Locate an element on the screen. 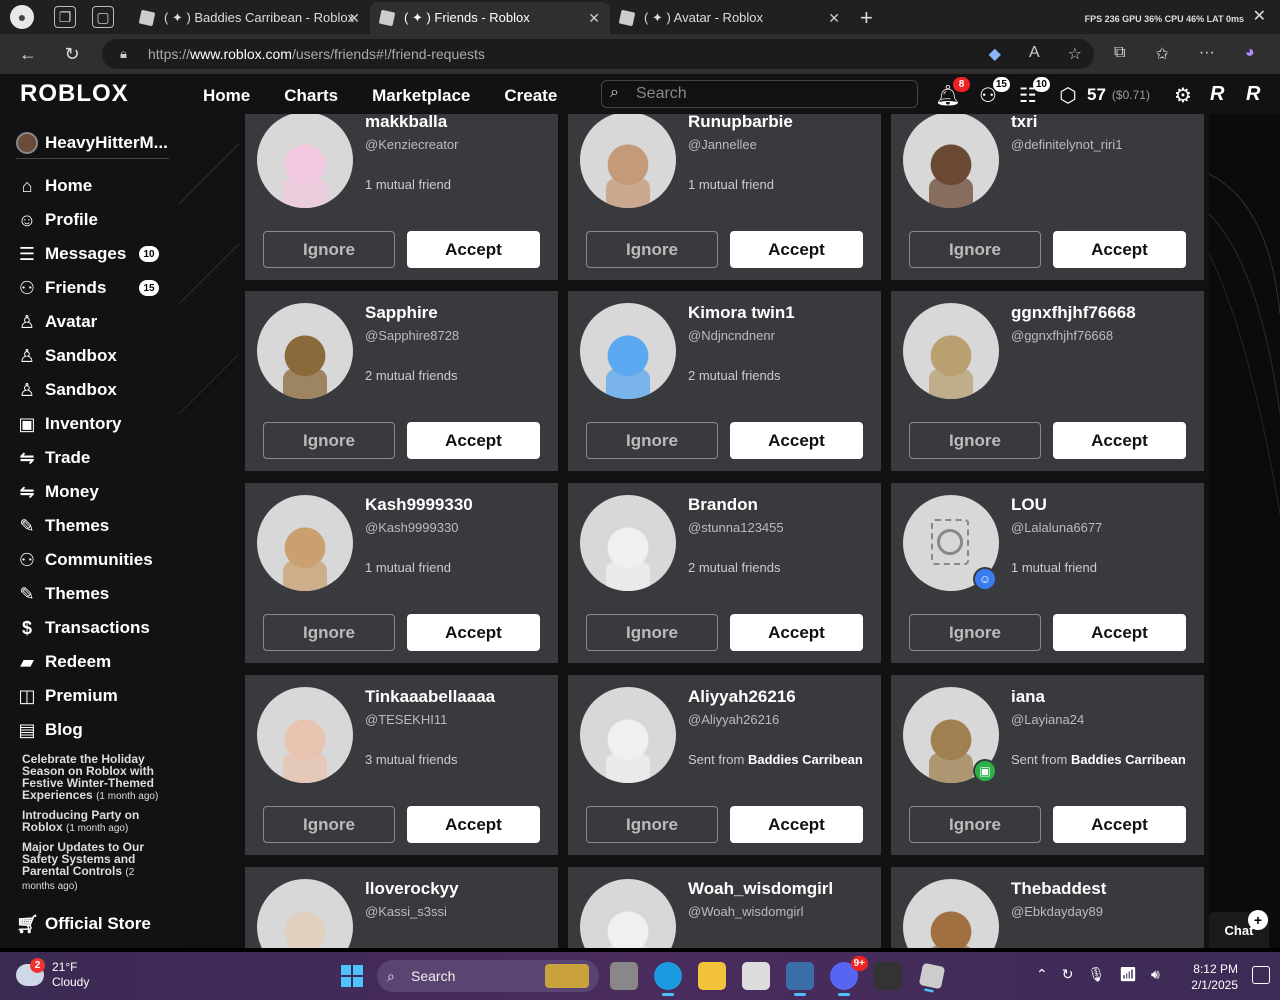 The width and height of the screenshot is (1280, 1000). sidebar-item-blog: ▤ Blog is located at coordinates (89, 730).